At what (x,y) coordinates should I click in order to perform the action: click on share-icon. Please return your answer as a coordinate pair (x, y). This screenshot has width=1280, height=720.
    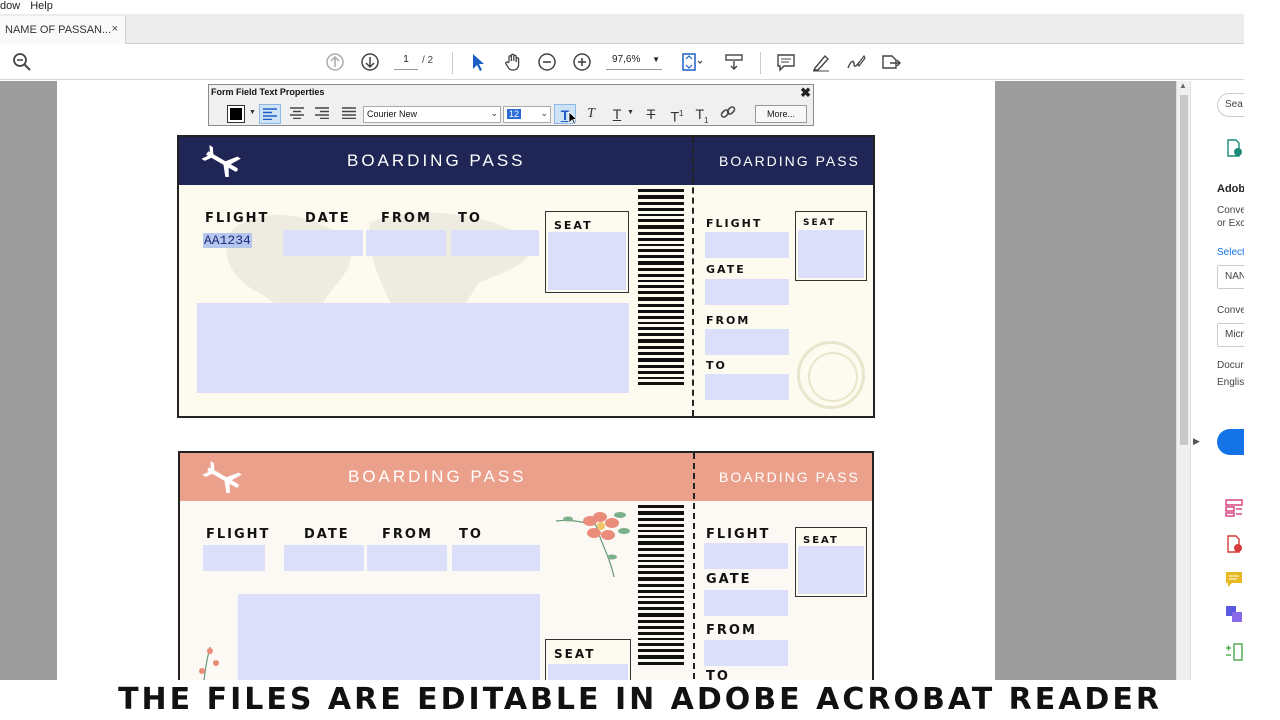
    Looking at the image, I should click on (890, 62).